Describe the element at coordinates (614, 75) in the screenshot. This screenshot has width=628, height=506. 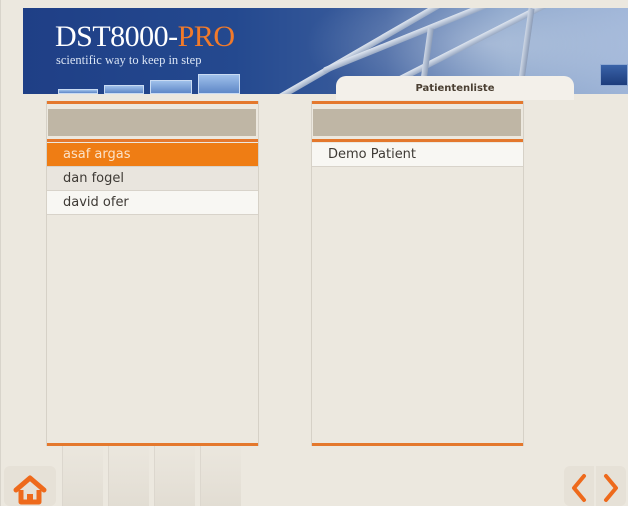
I see `brand-badge-icon` at that location.